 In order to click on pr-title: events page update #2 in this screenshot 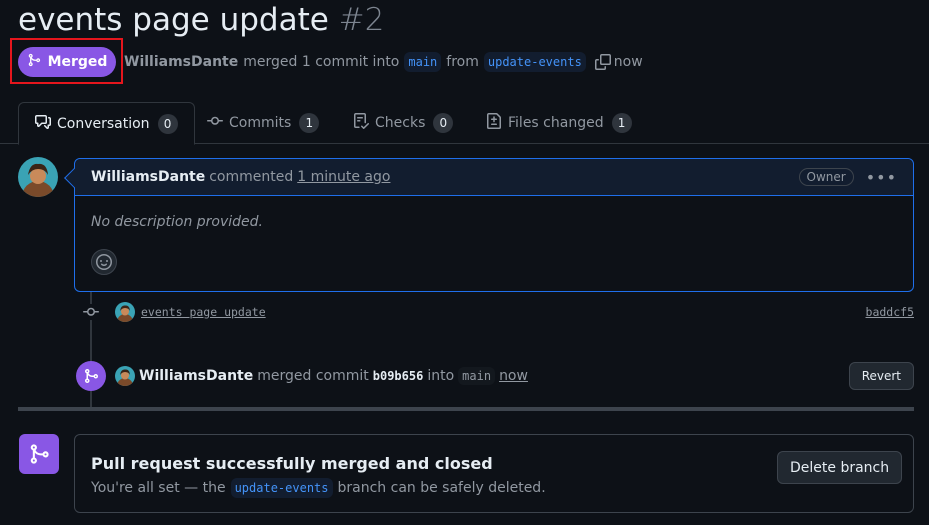, I will do `click(201, 20)`.